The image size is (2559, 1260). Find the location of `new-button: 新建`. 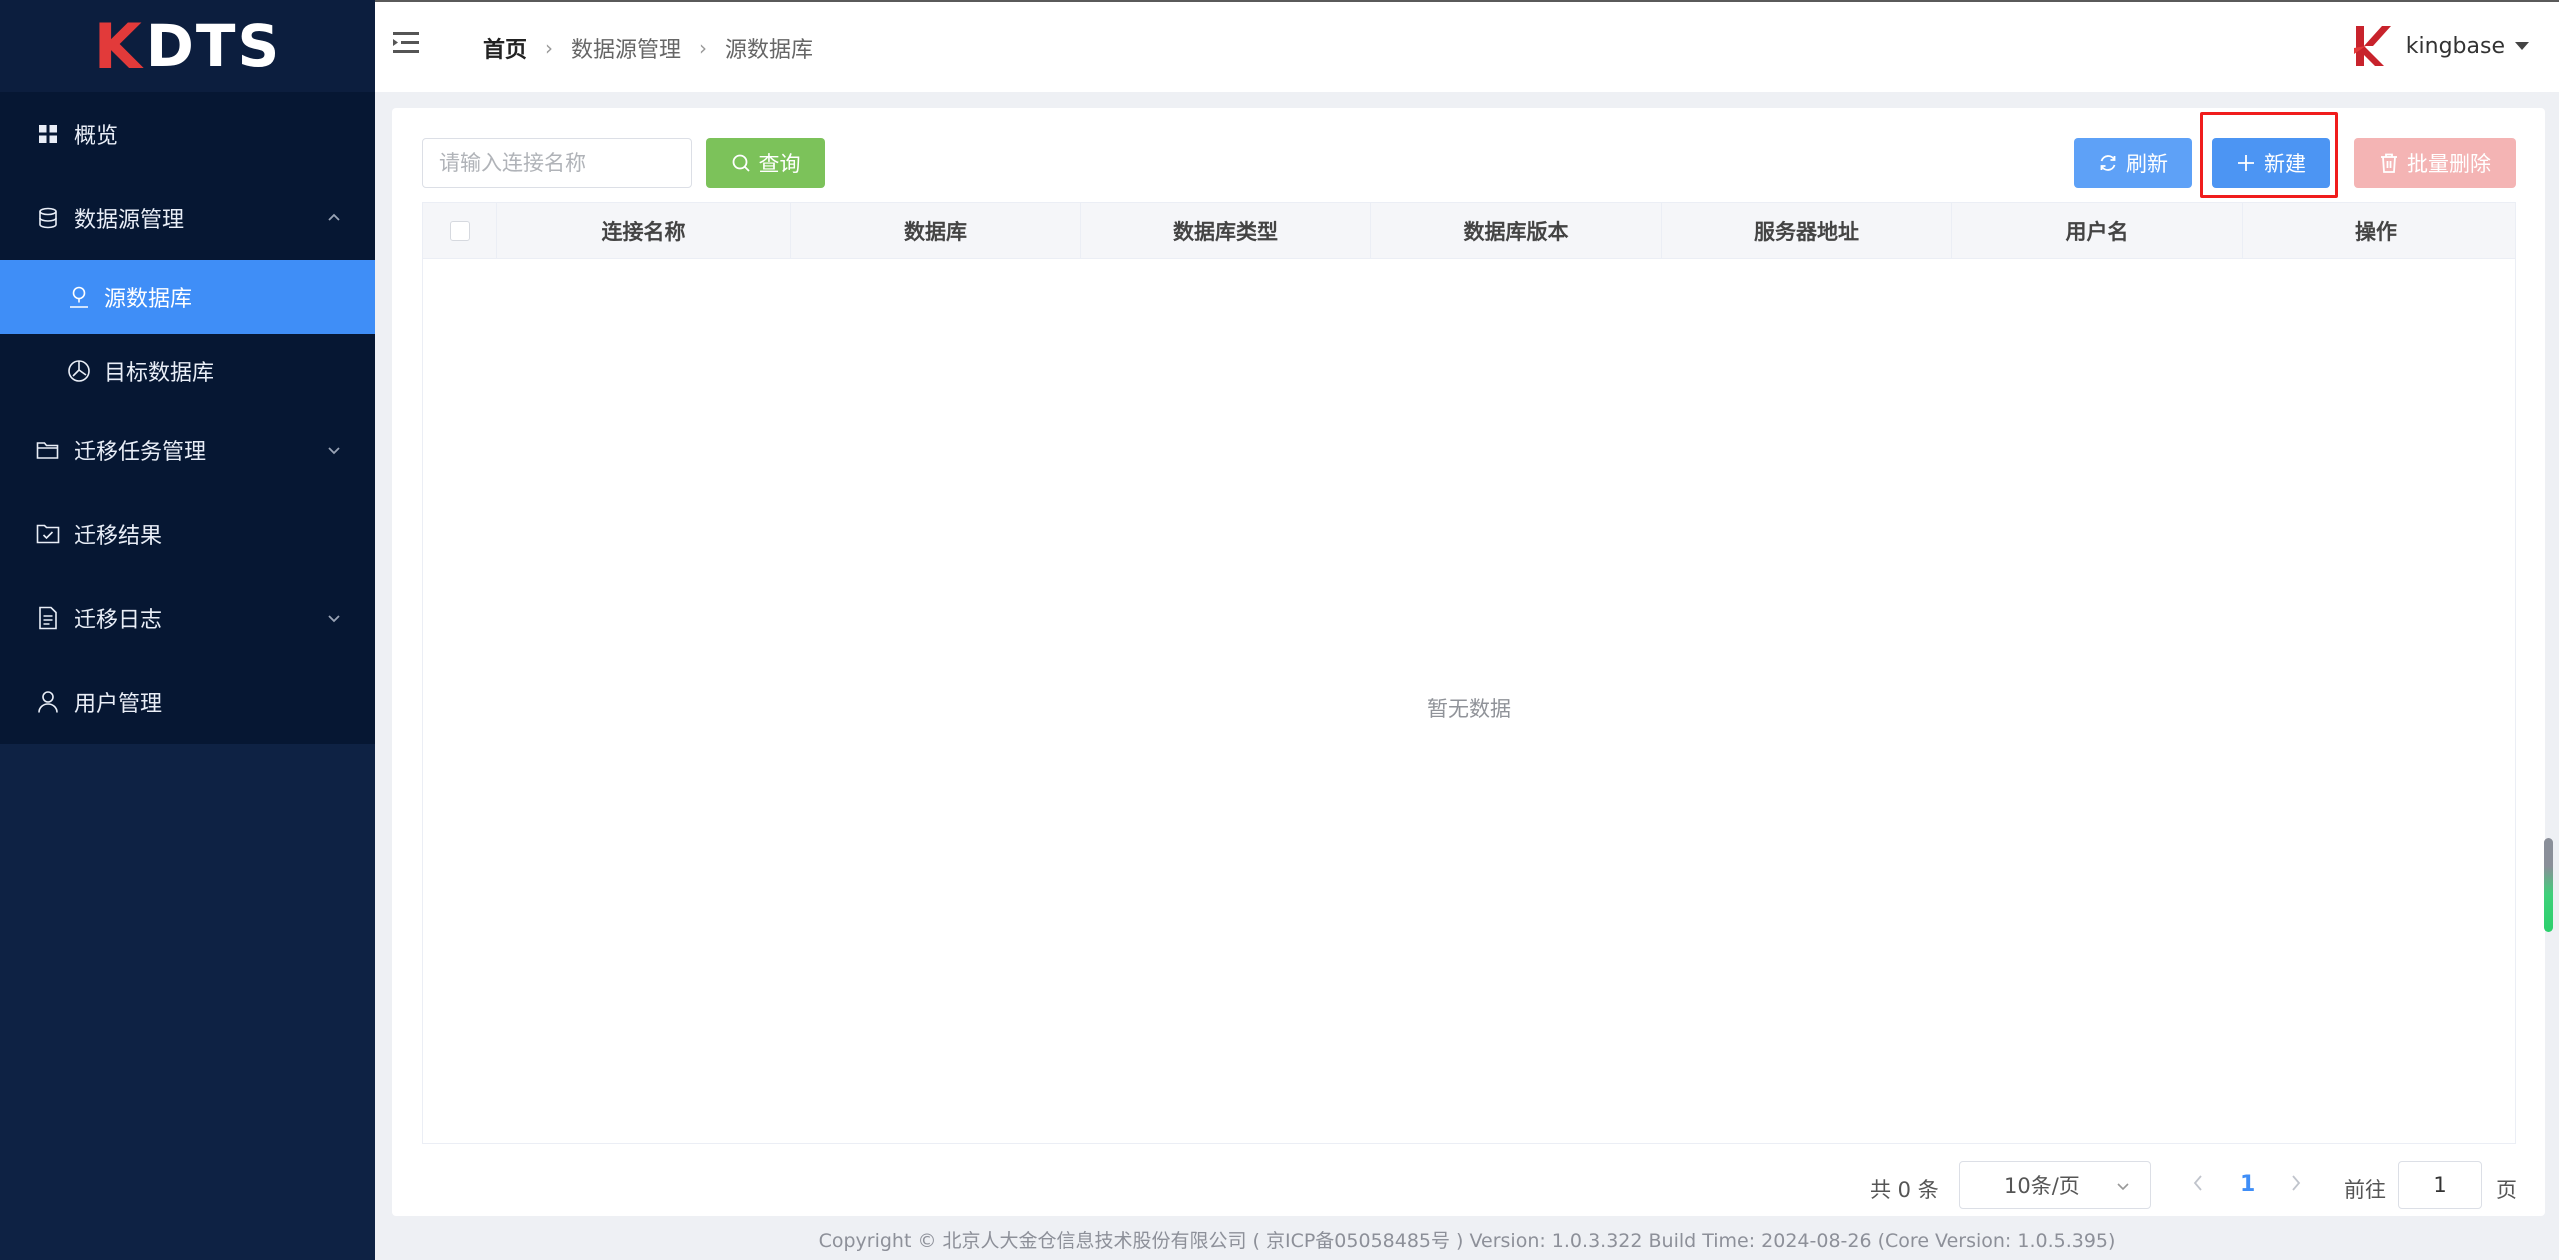

new-button: 新建 is located at coordinates (2271, 163).